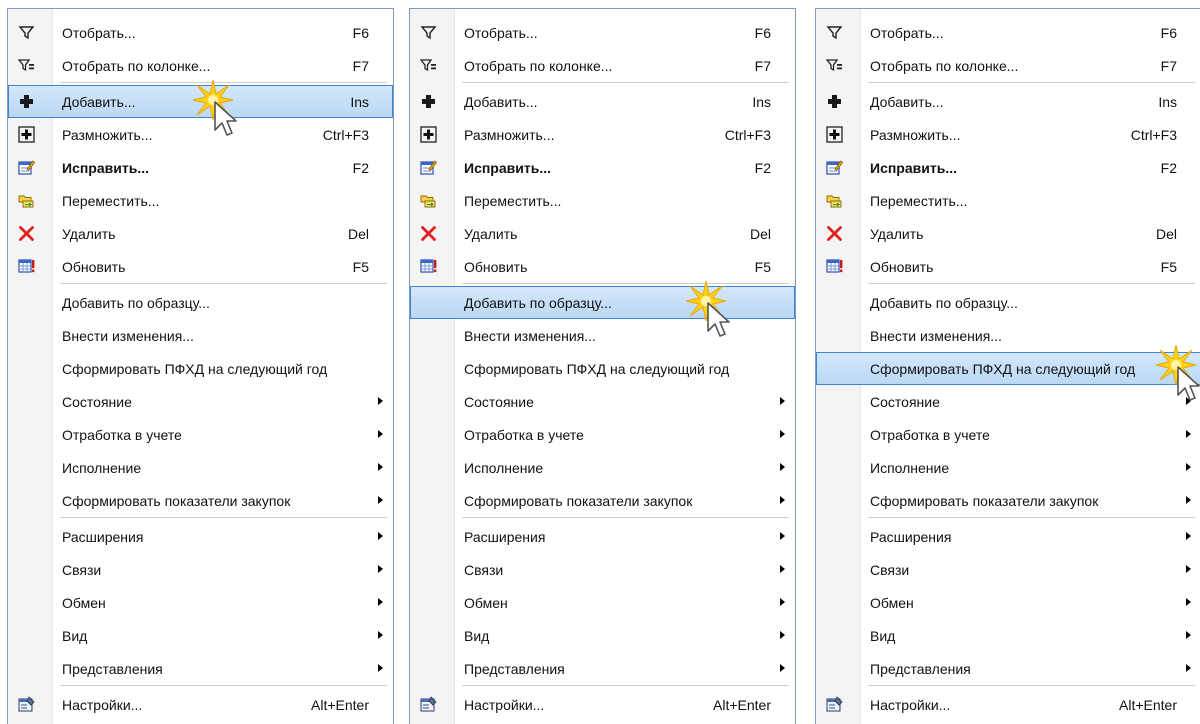  Describe the element at coordinates (360, 66) in the screenshot. I see `shortcut-label: F7` at that location.